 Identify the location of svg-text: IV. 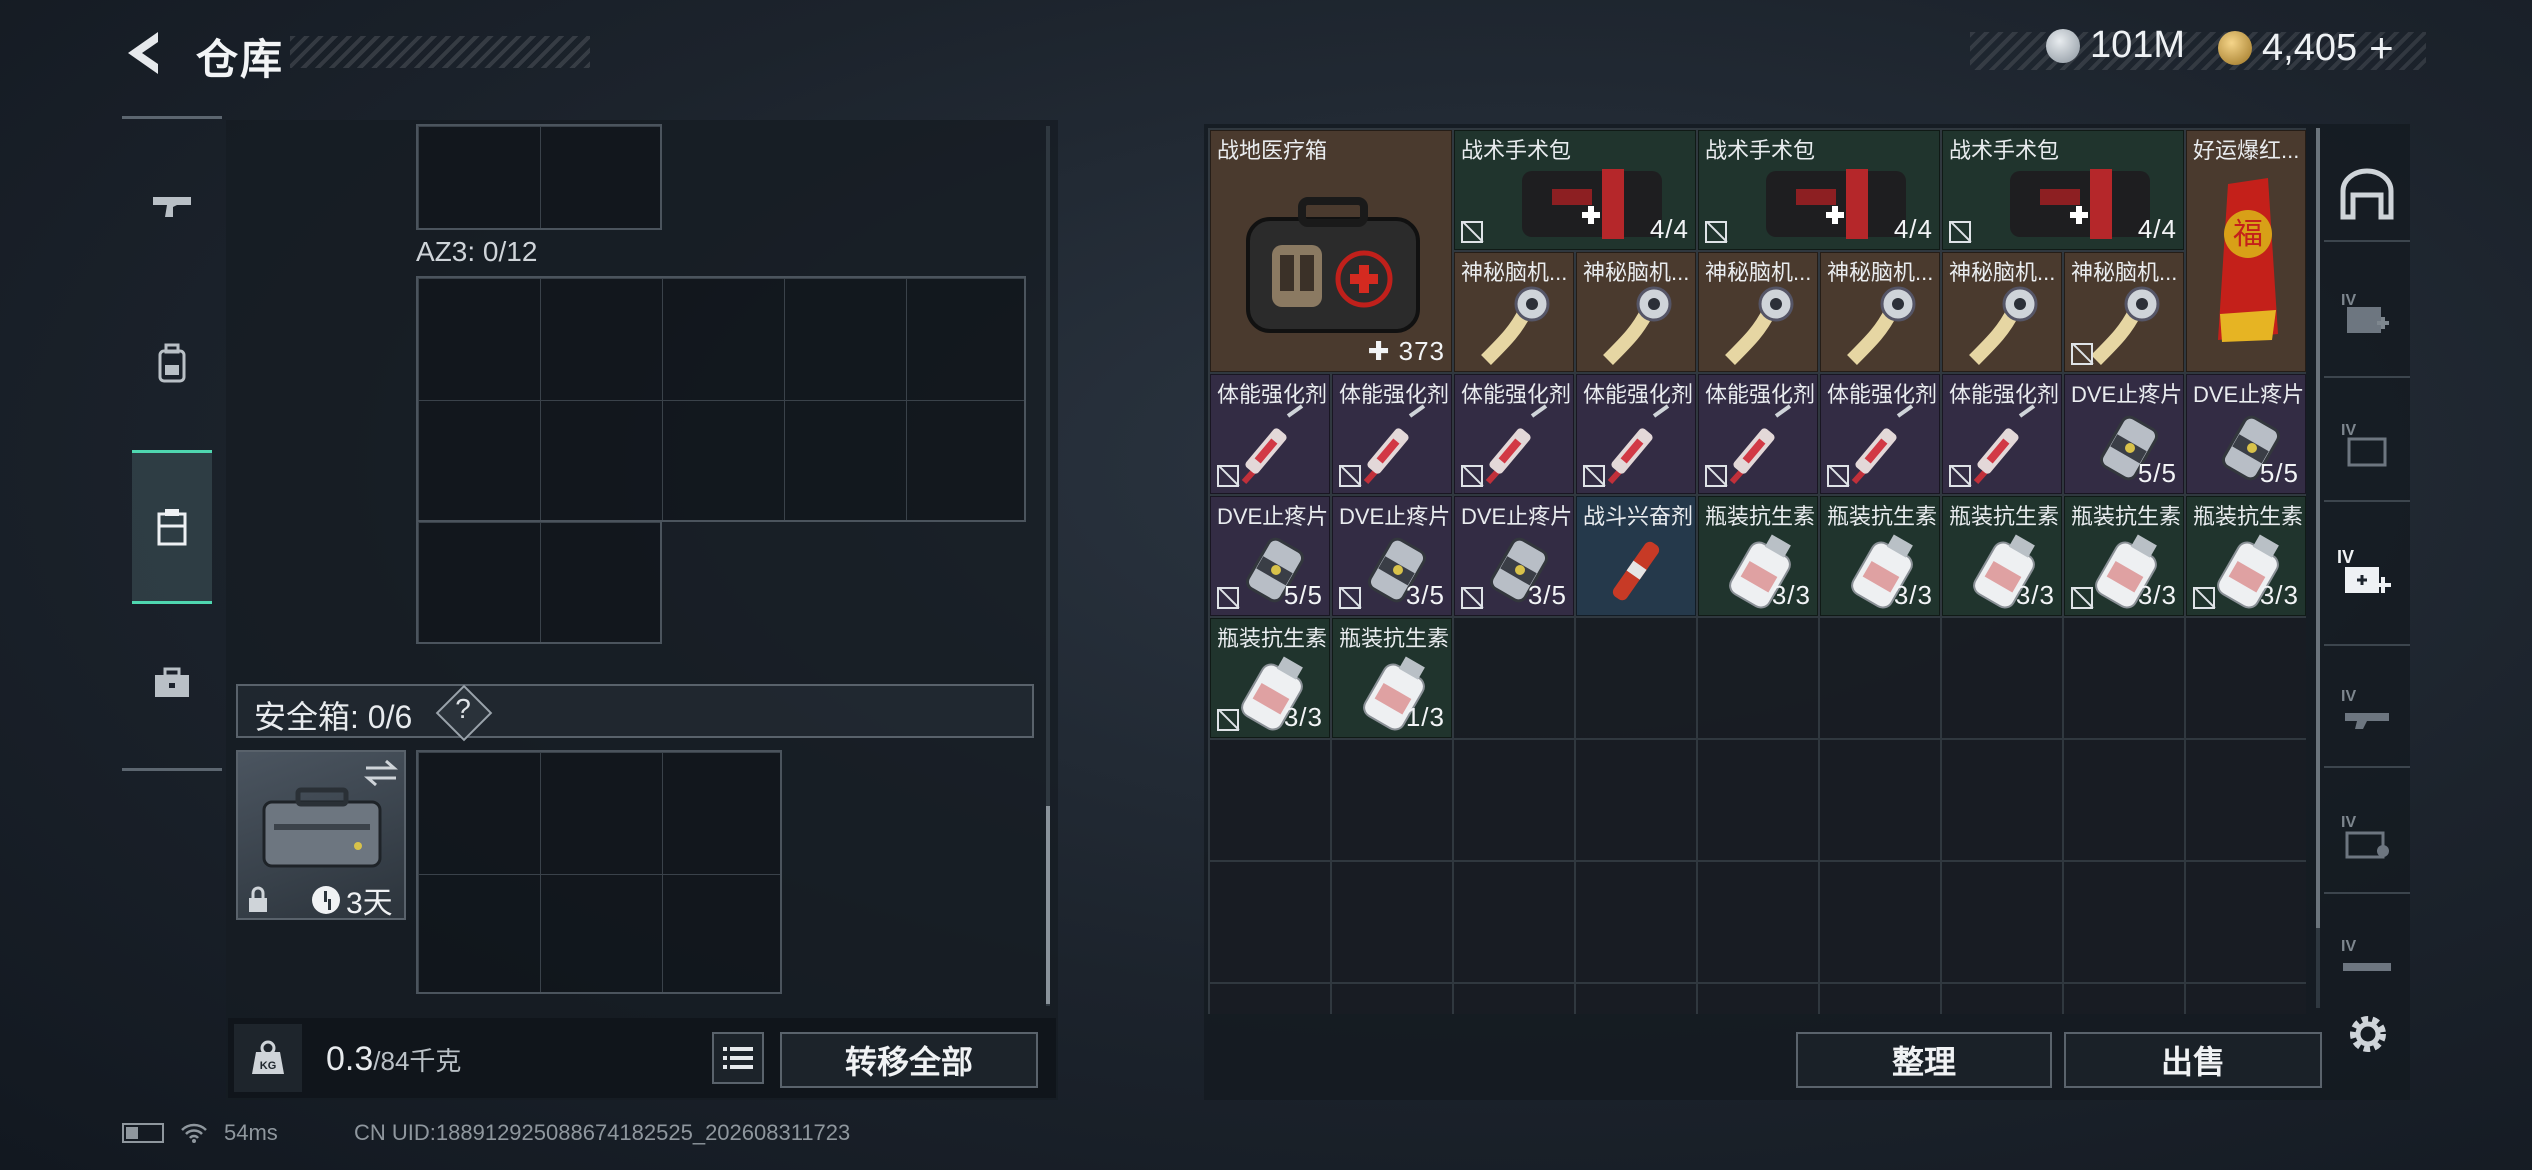
(2348, 696).